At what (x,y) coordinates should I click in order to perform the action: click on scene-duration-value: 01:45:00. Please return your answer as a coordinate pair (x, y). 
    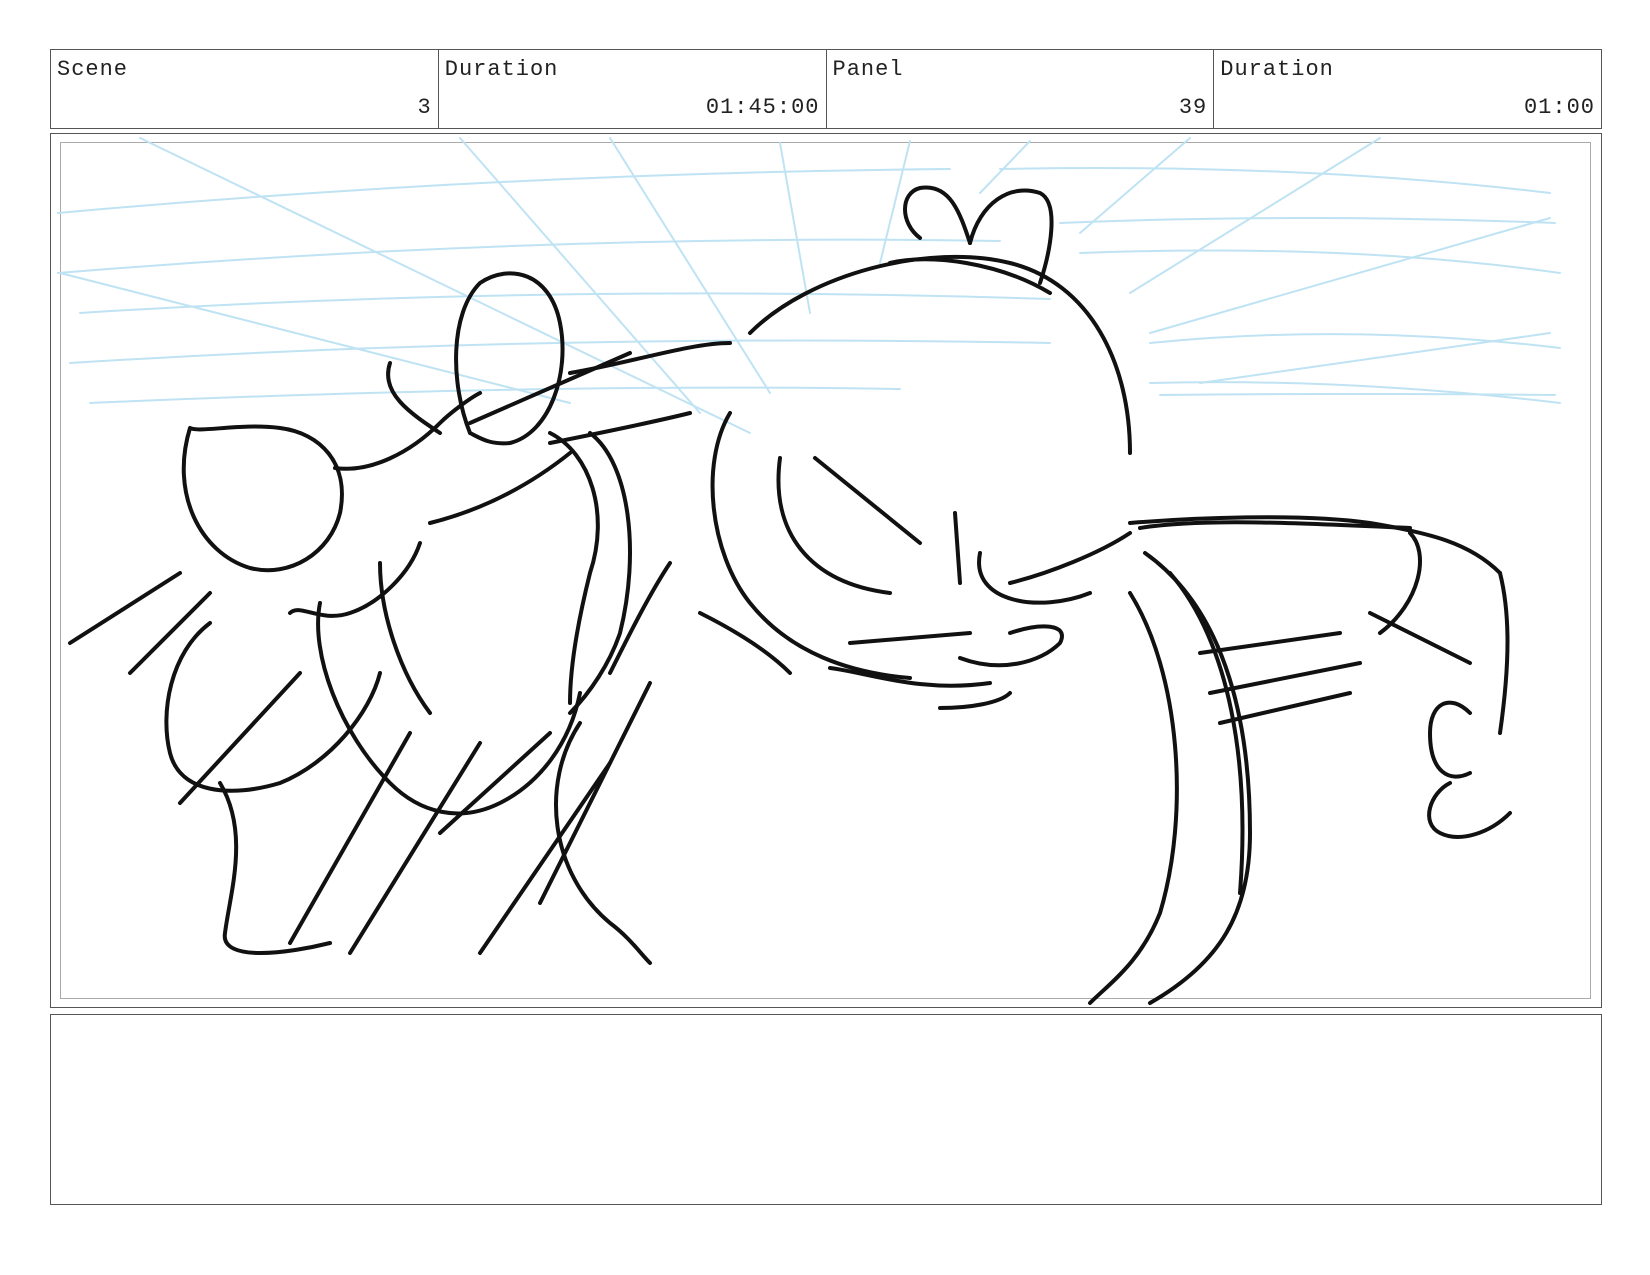
    Looking at the image, I should click on (762, 107).